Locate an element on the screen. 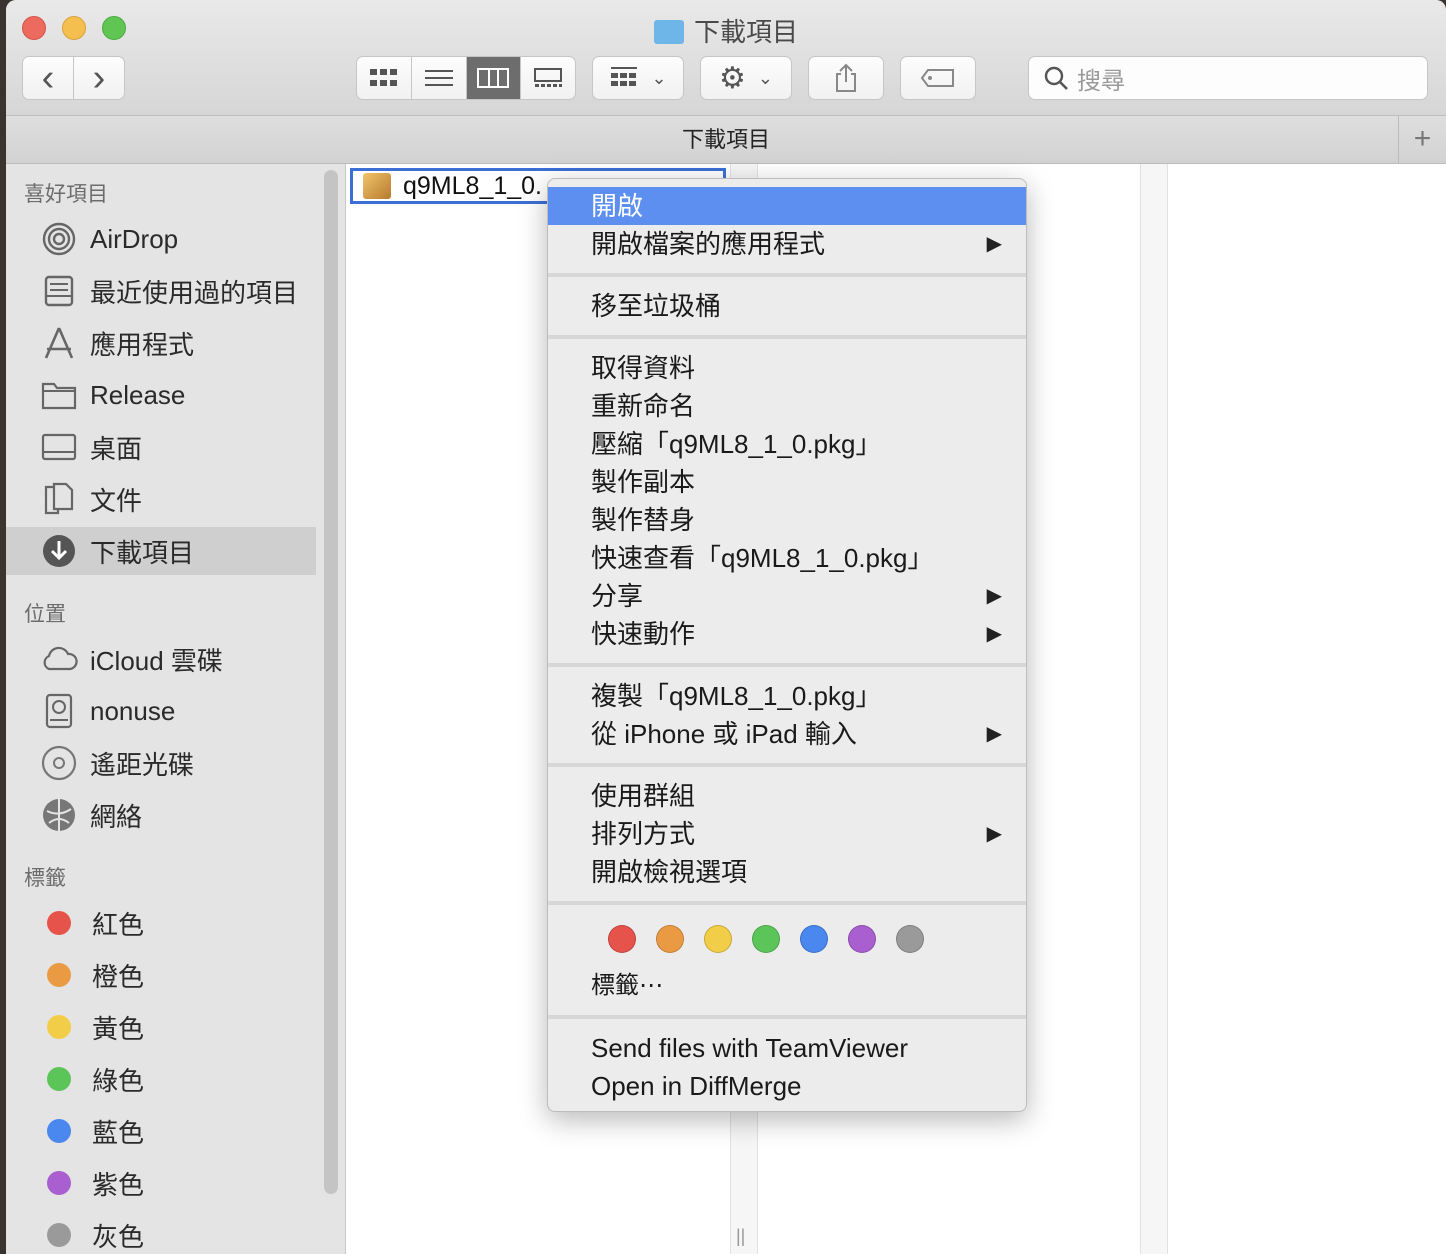 The width and height of the screenshot is (1446, 1254). menu-item-tags: 標籤⋯ is located at coordinates (787, 986).